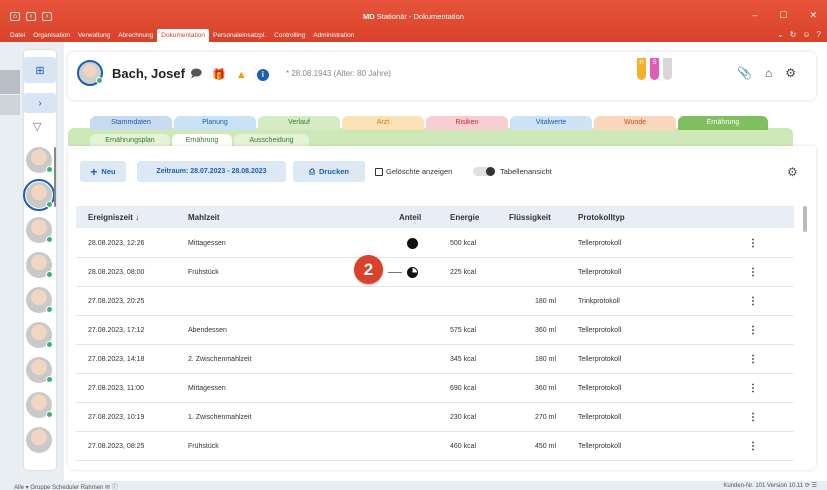 The height and width of the screenshot is (490, 827). Describe the element at coordinates (379, 171) in the screenshot. I see `checkbox-box` at that location.